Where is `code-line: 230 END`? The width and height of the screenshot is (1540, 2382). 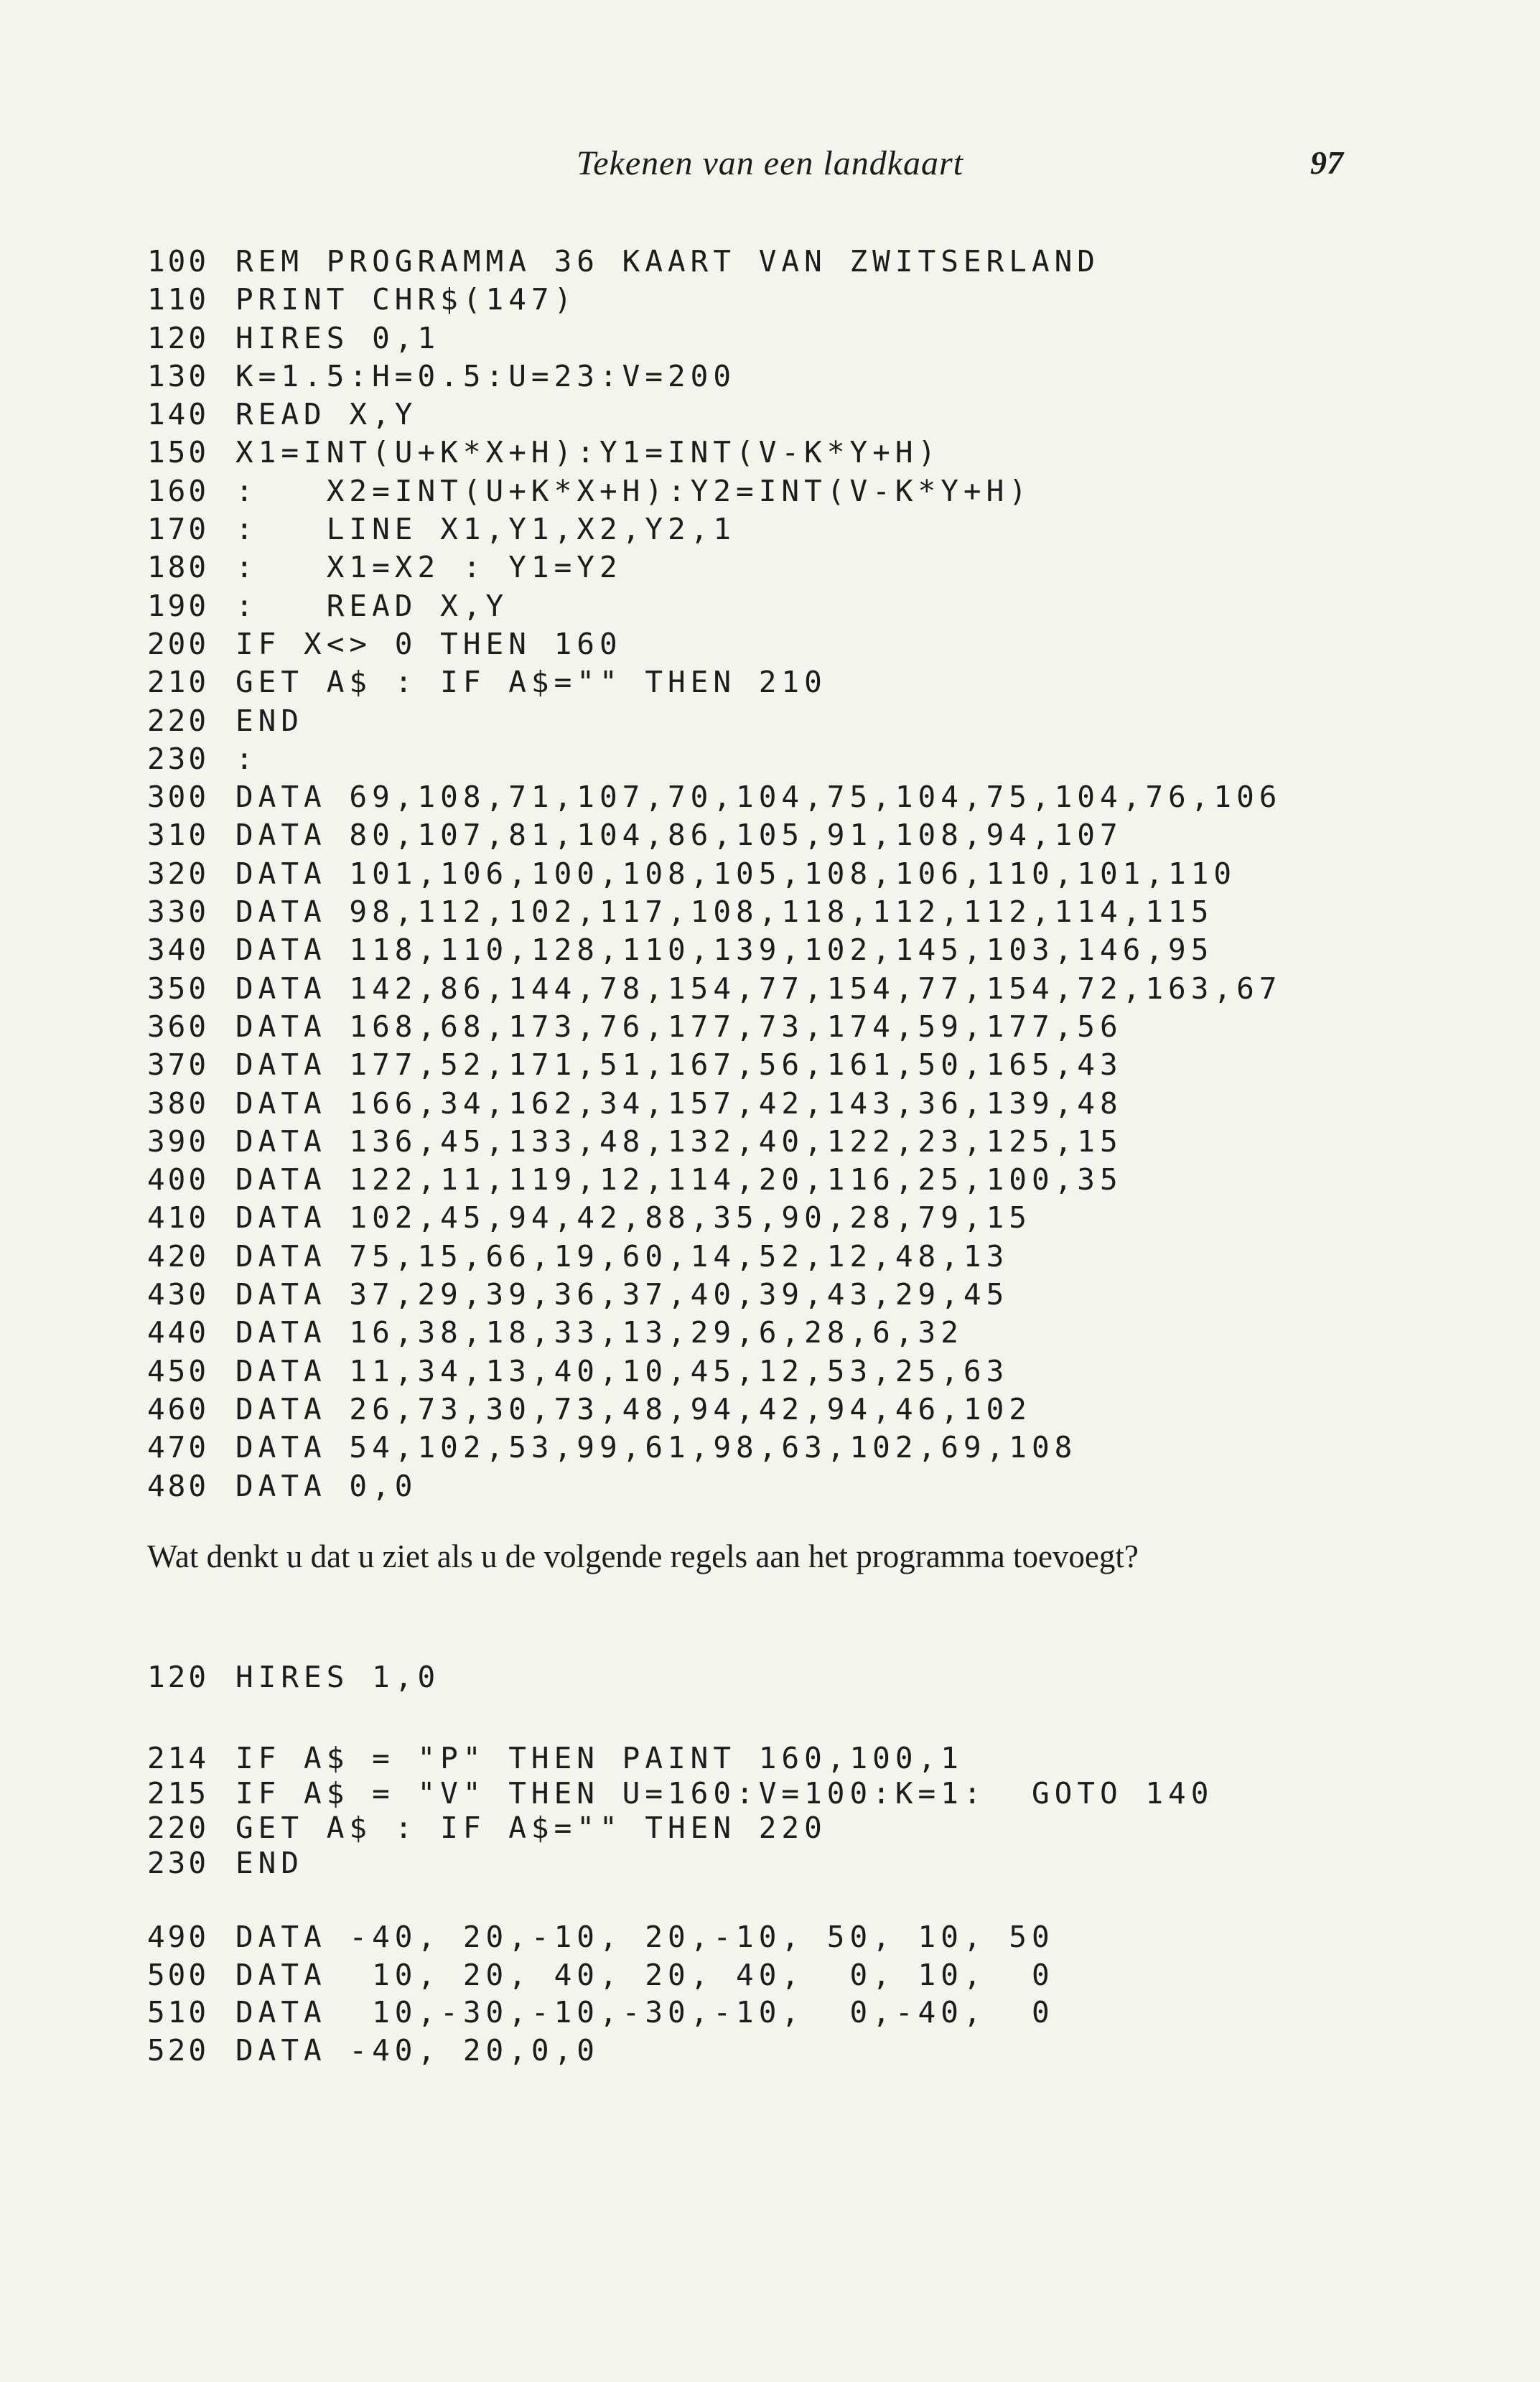
code-line: 230 END is located at coordinates (680, 1864).